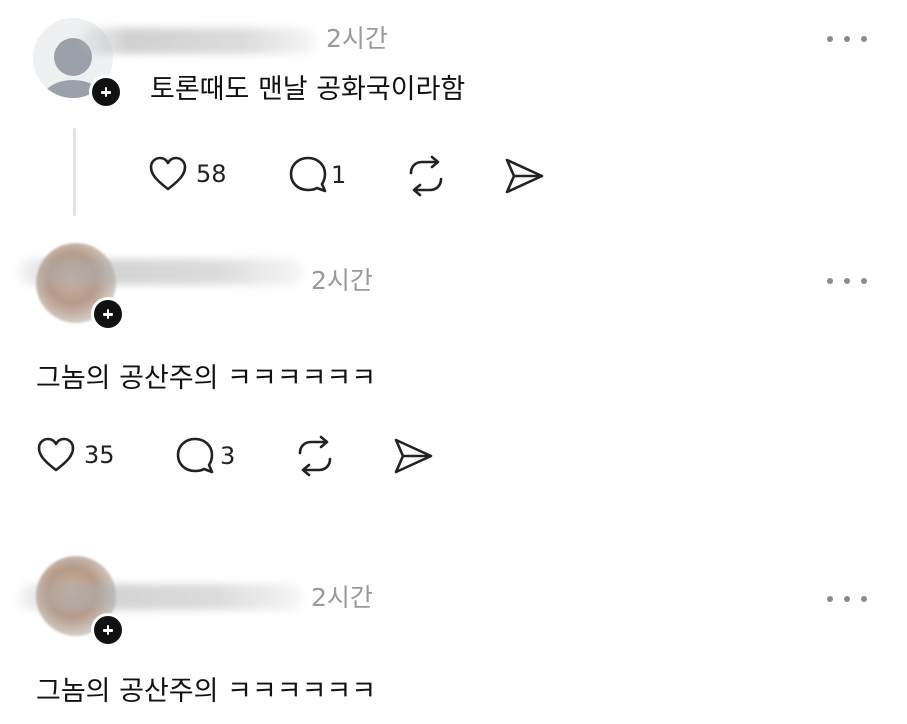  What do you see at coordinates (339, 175) in the screenshot?
I see `reply-count: 1` at bounding box center [339, 175].